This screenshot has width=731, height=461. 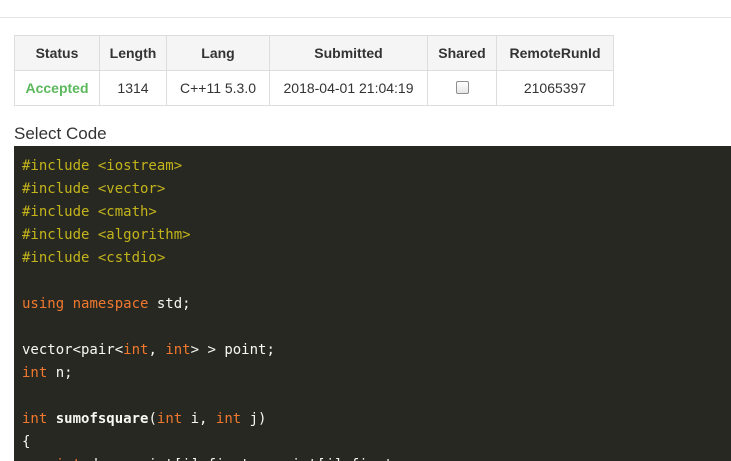 What do you see at coordinates (211, 235) in the screenshot?
I see `code-line: #include <algorithm>` at bounding box center [211, 235].